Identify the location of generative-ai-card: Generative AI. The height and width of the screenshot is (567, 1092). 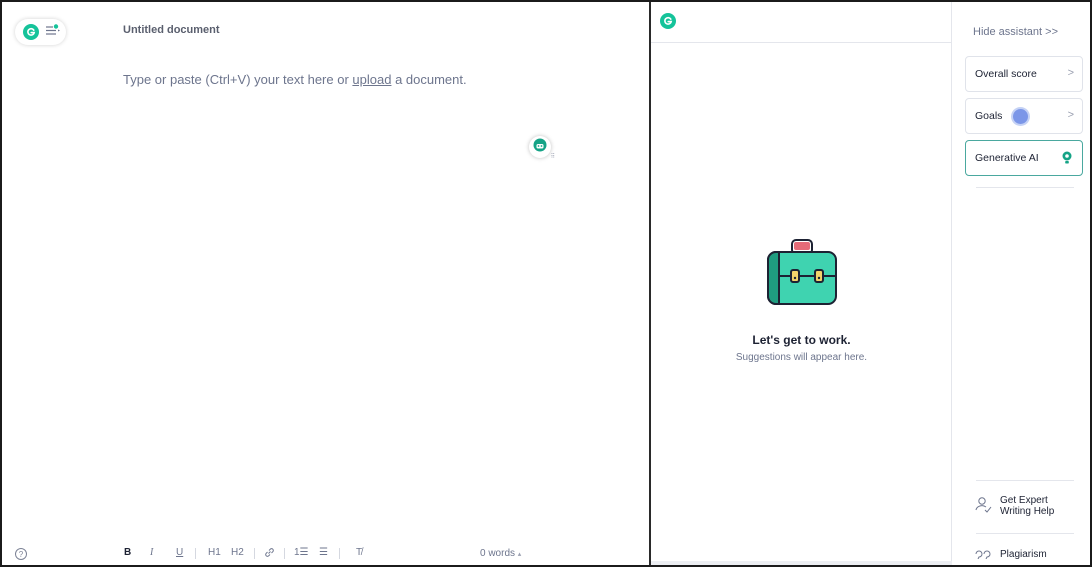
(1024, 158).